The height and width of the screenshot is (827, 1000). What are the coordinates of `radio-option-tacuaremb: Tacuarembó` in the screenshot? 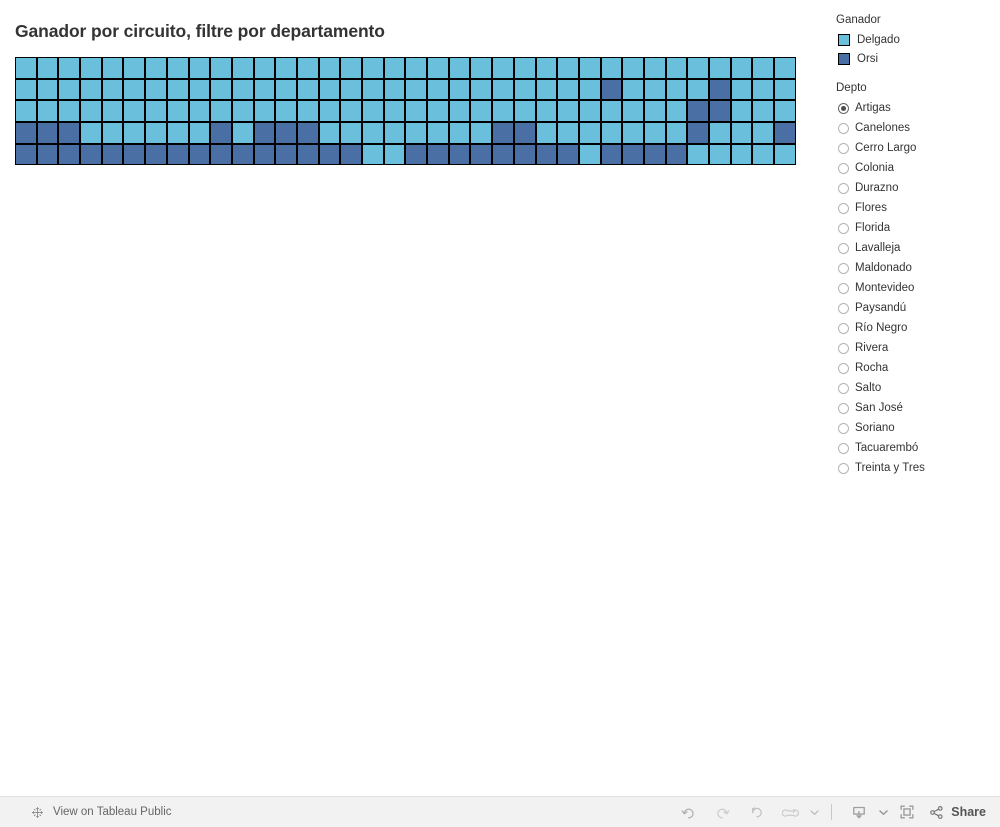 It's located at (914, 448).